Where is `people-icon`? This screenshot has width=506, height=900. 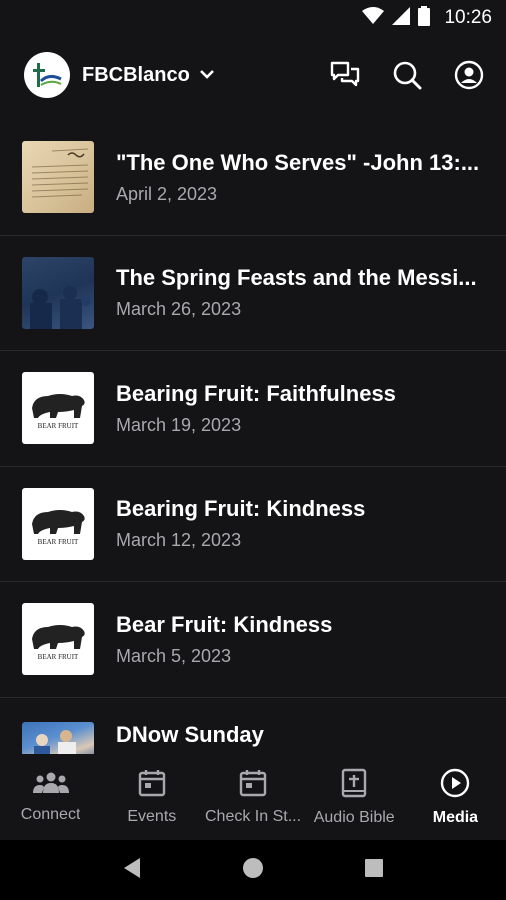
people-icon is located at coordinates (50, 785).